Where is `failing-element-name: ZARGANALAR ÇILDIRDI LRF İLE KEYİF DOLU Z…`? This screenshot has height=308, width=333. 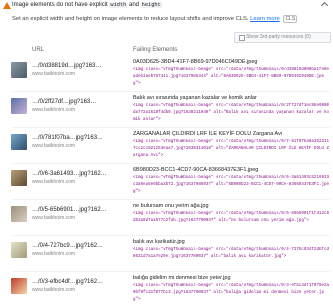
failing-element-name: ZARGANALAR ÇILDIRDI LRF İLE KEYİF DOLU Z… is located at coordinates (208, 134).